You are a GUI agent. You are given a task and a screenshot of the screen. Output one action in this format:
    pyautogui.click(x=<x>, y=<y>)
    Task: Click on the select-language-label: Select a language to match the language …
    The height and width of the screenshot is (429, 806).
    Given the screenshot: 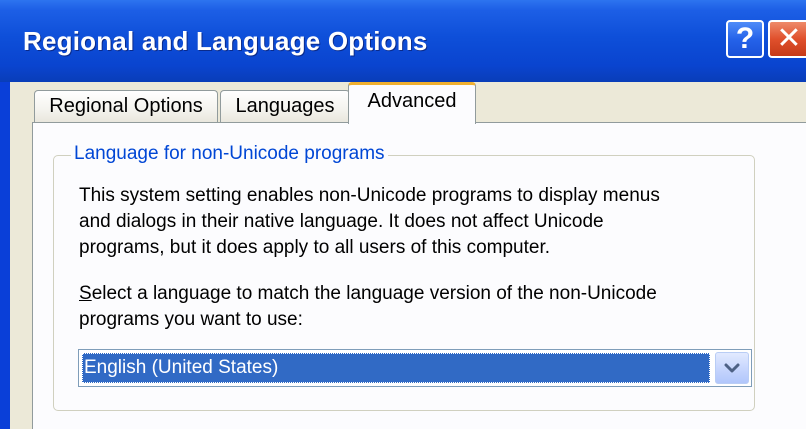 What is the action you would take?
    pyautogui.click(x=424, y=307)
    